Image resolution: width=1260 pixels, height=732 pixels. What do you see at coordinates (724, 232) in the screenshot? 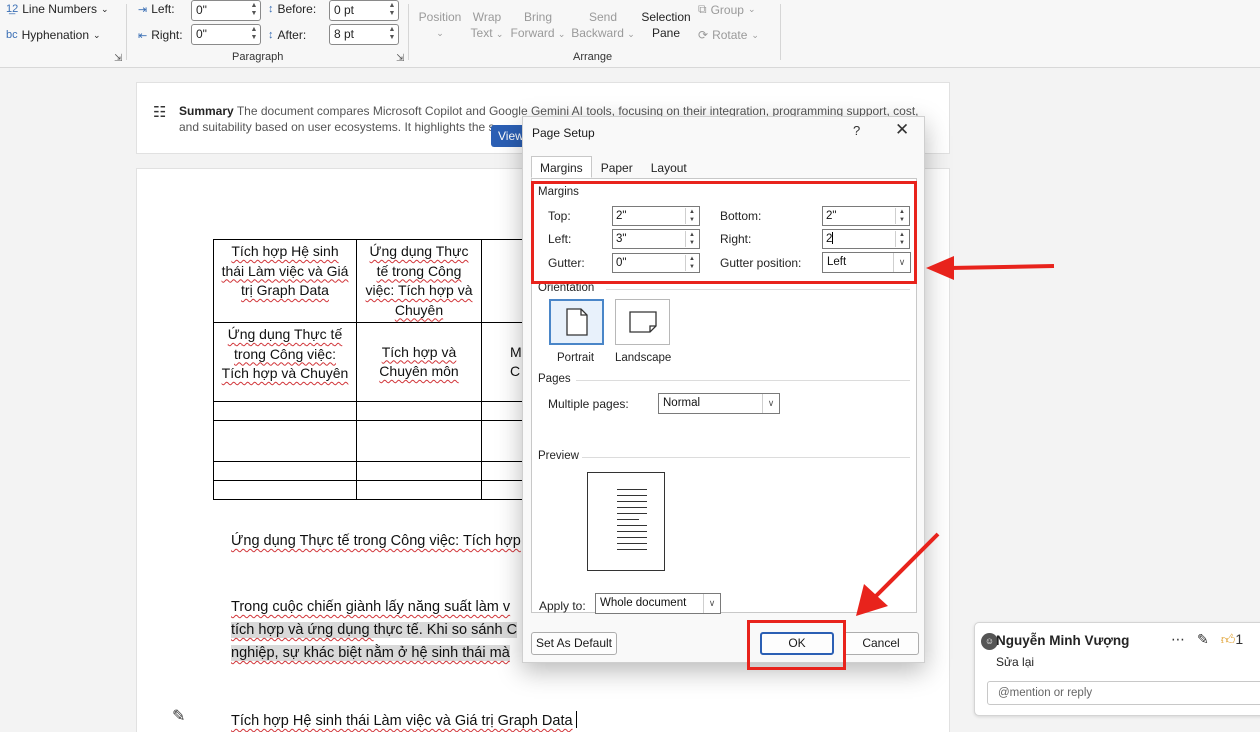
I see `margins-highlight-box` at bounding box center [724, 232].